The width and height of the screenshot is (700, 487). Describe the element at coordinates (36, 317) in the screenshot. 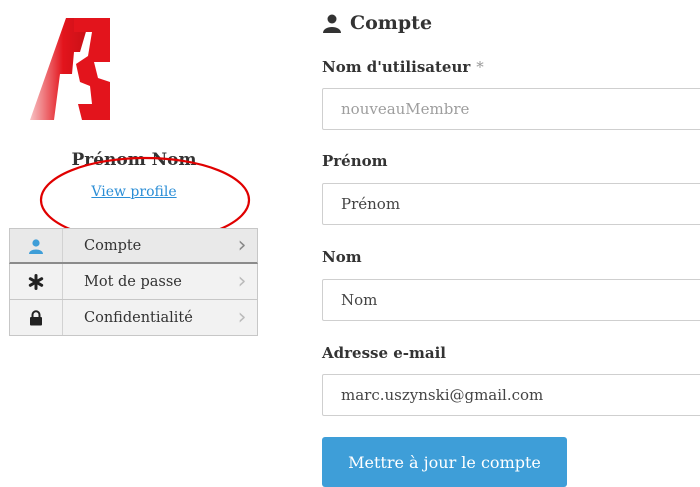

I see `lock-icon` at that location.